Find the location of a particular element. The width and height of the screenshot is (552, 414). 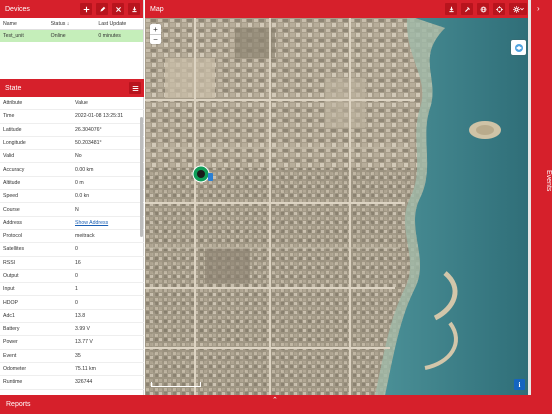

add-device-button is located at coordinates (86, 9).